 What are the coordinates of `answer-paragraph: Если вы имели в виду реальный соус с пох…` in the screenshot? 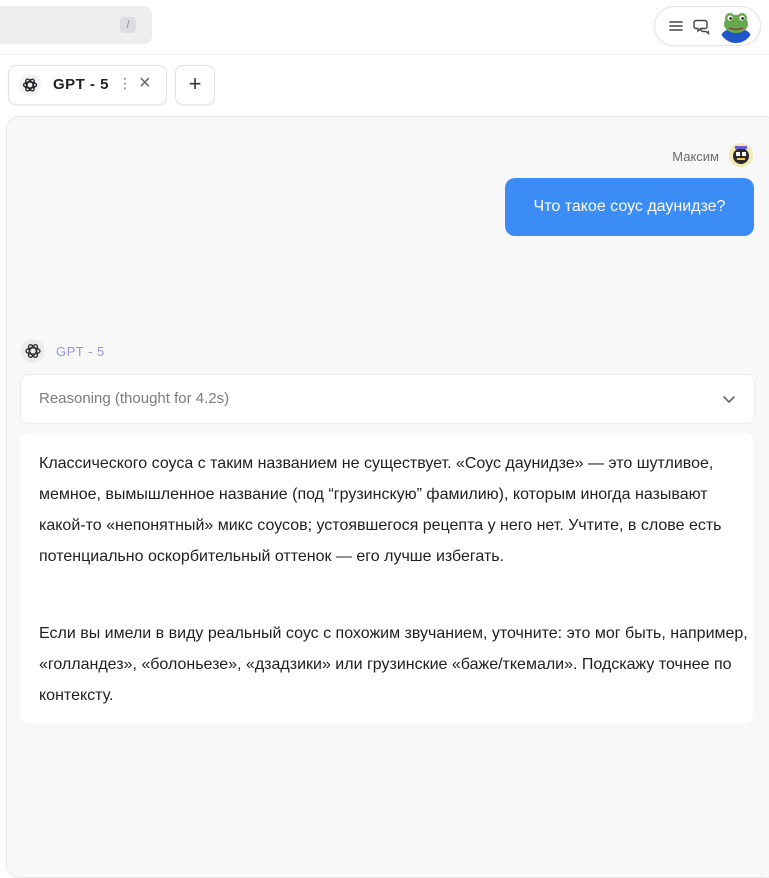 It's located at (393, 664).